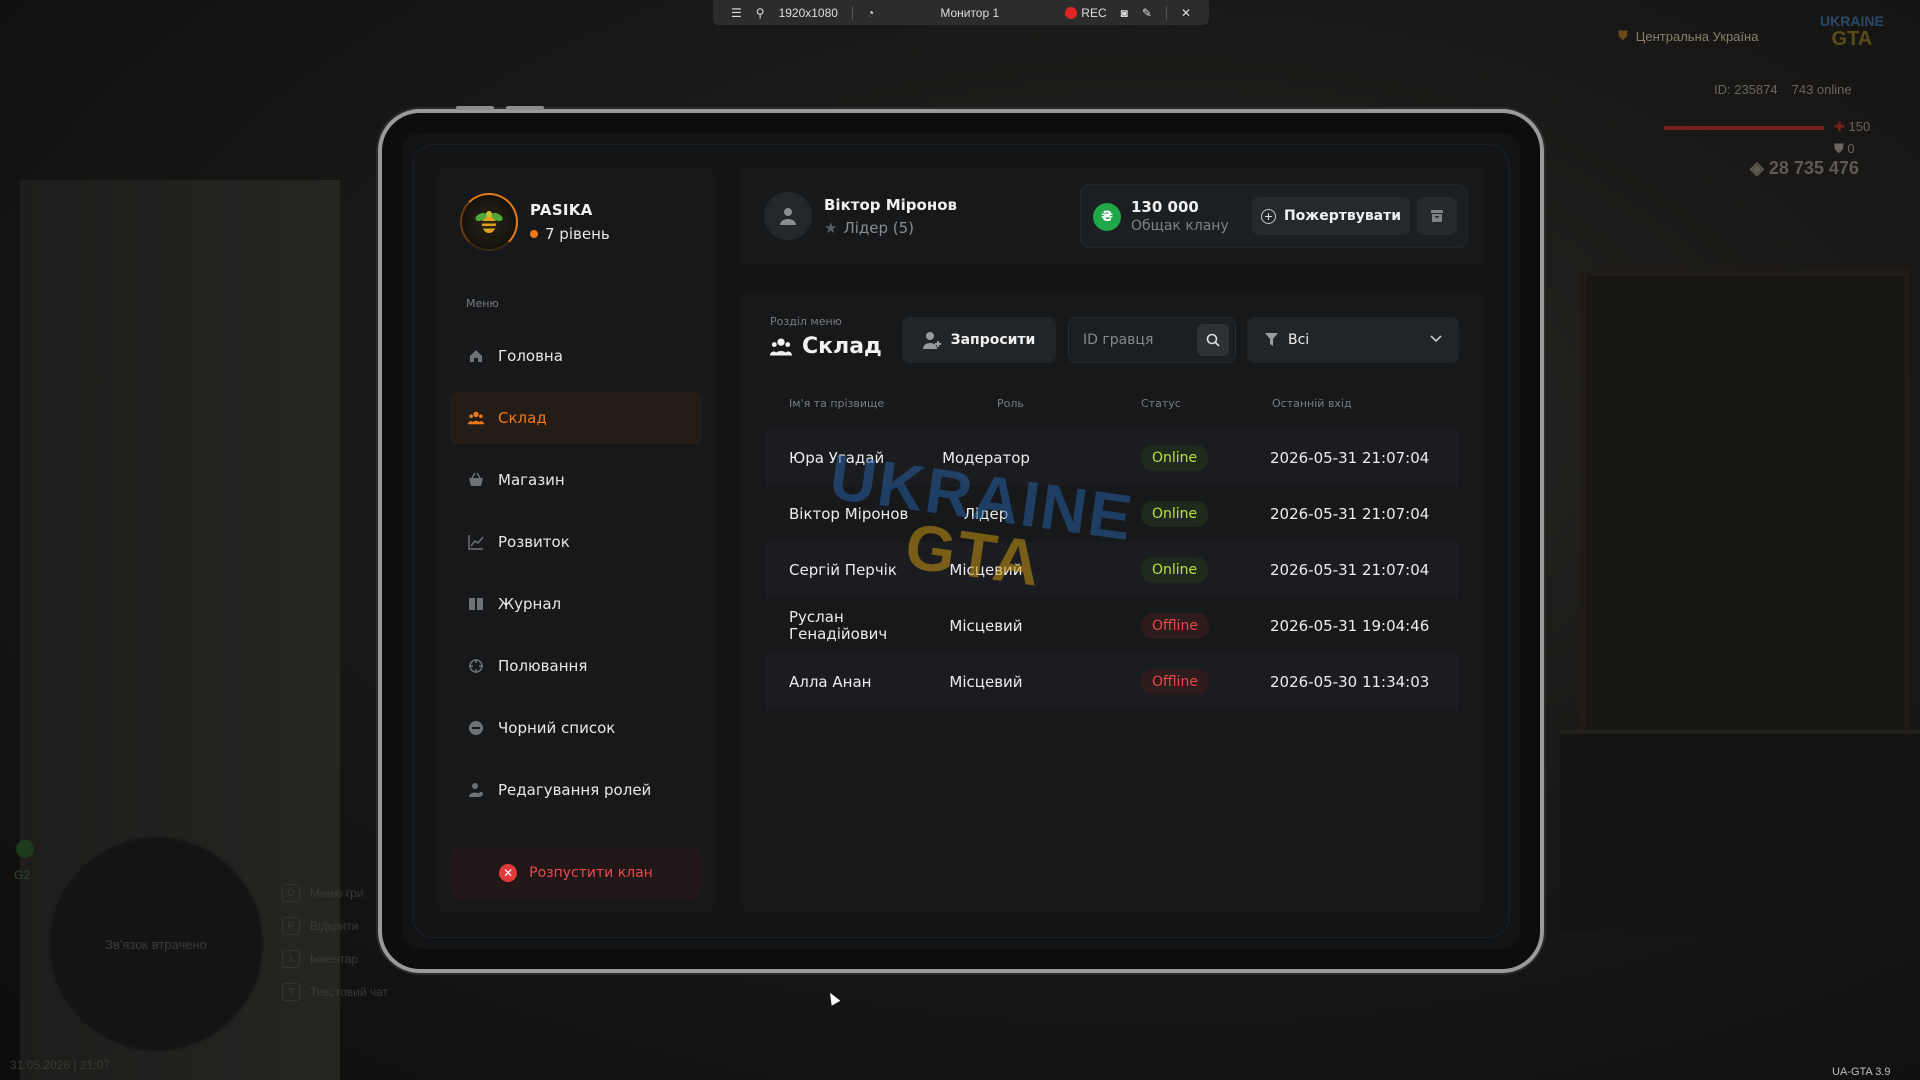  Describe the element at coordinates (1071, 13) in the screenshot. I see `rec-icon` at that location.